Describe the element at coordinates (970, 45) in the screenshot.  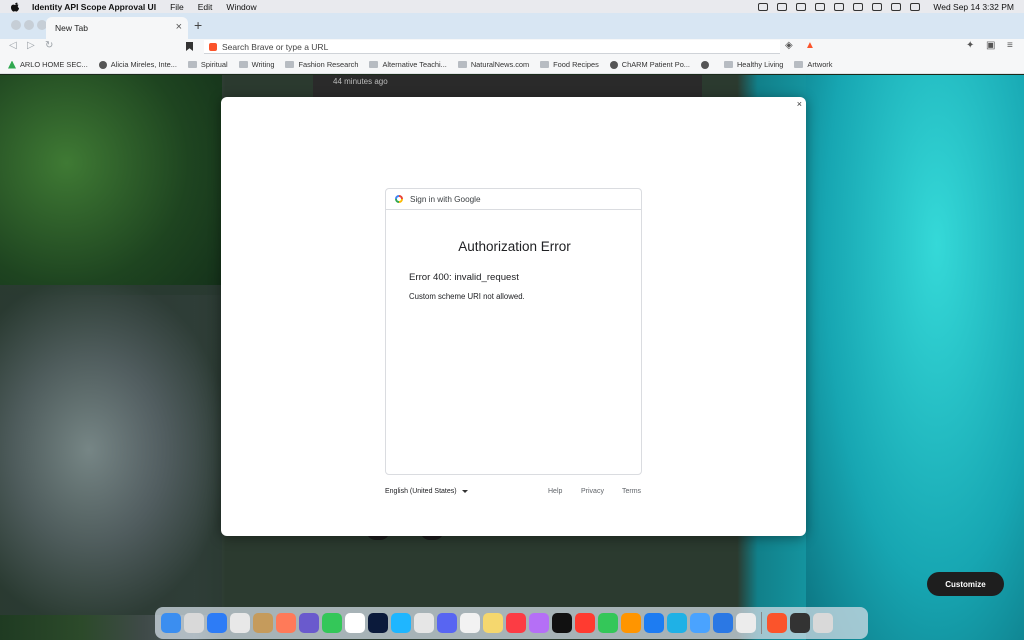
I see `extensions-icon: ✦` at that location.